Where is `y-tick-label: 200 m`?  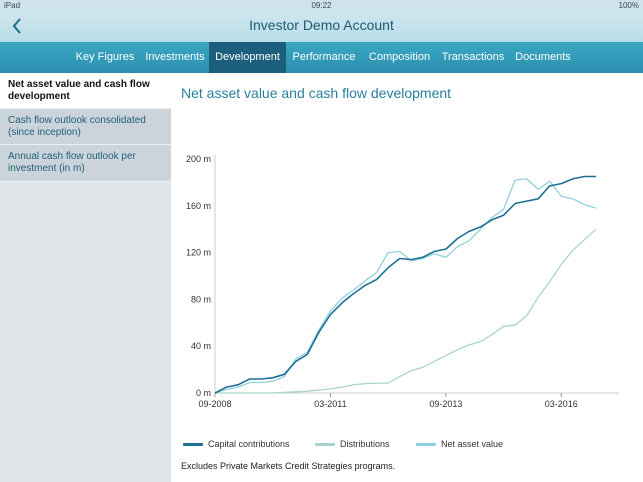
y-tick-label: 200 m is located at coordinates (198, 159).